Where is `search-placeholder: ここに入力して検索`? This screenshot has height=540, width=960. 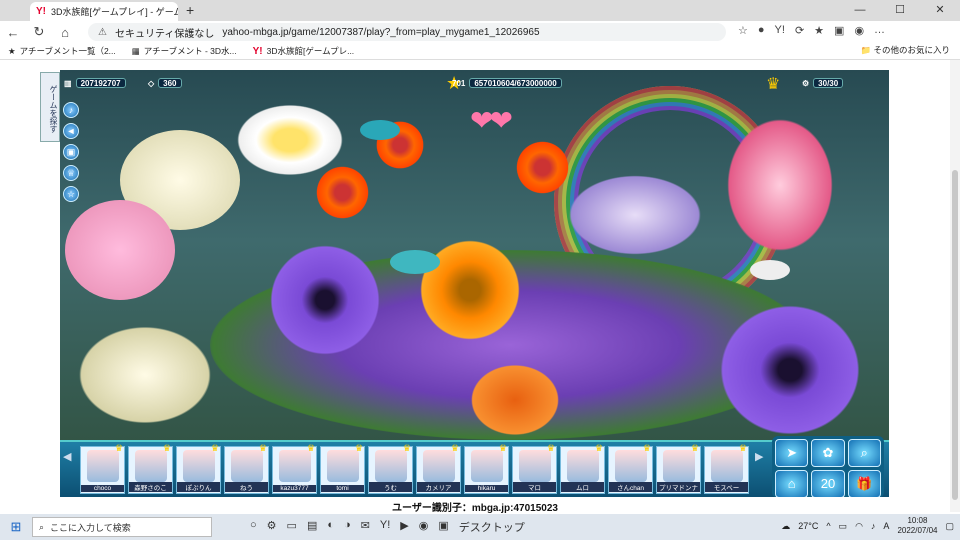 search-placeholder: ここに入力して検索 is located at coordinates (90, 527).